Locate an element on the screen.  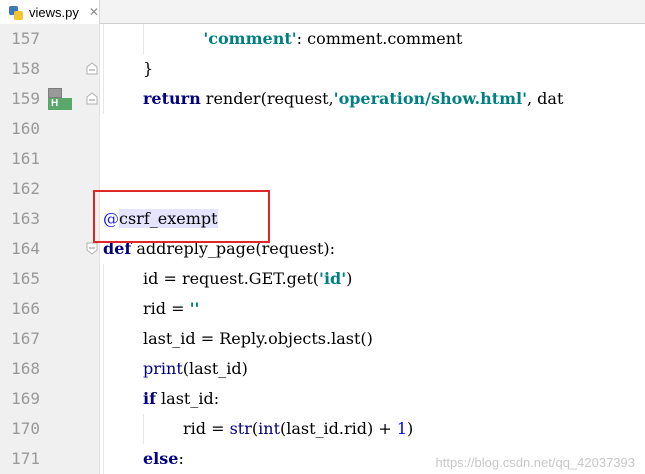
code-line: 167 last_id = Reply.objects.last() is located at coordinates (322, 339).